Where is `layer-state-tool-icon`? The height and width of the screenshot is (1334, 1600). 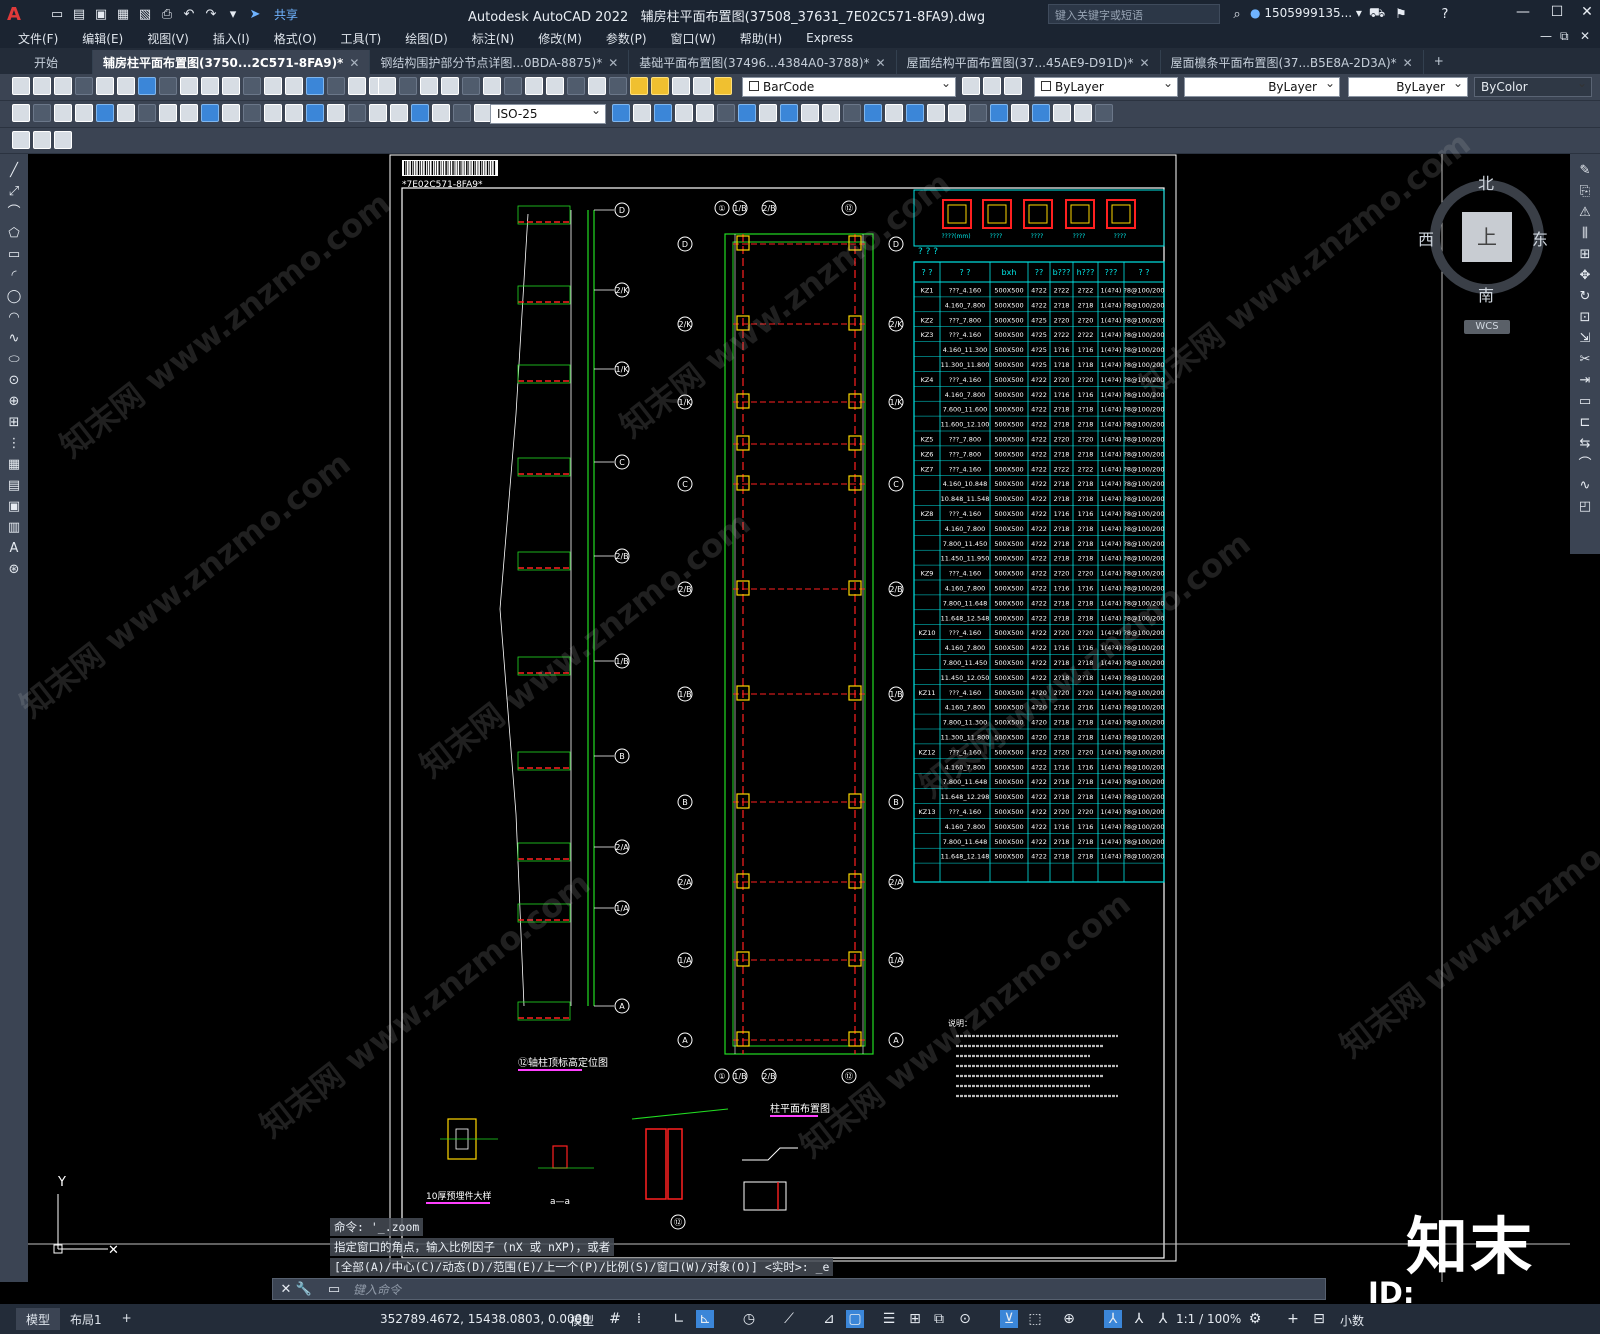
layer-state-tool-icon is located at coordinates (971, 86).